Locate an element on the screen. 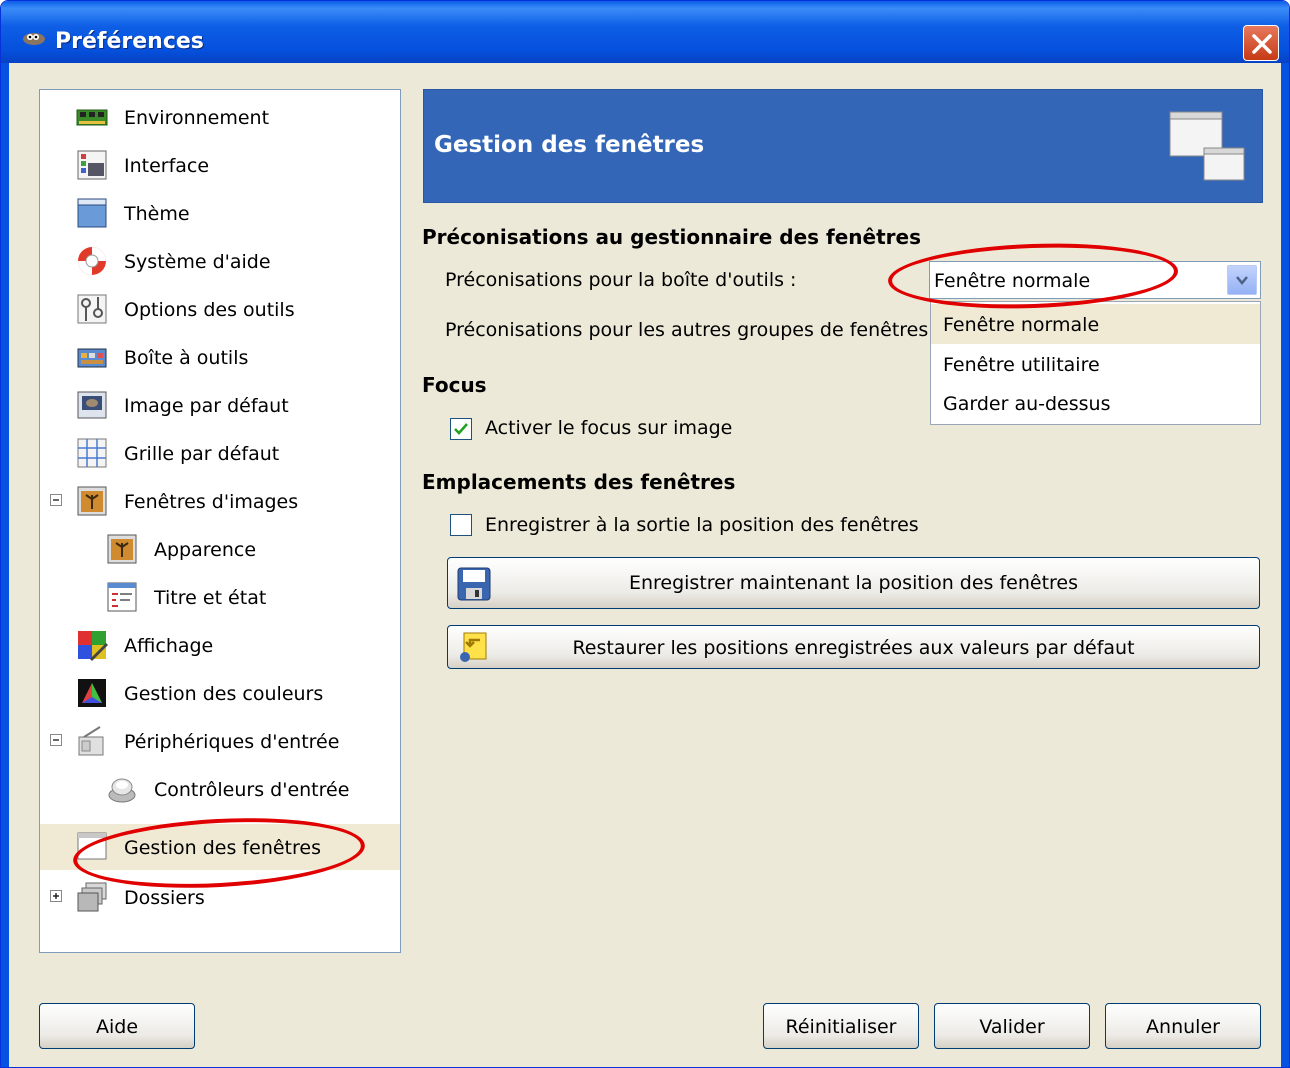 The width and height of the screenshot is (1290, 1068). tree-item-label: Fenêtres d'images is located at coordinates (211, 502).